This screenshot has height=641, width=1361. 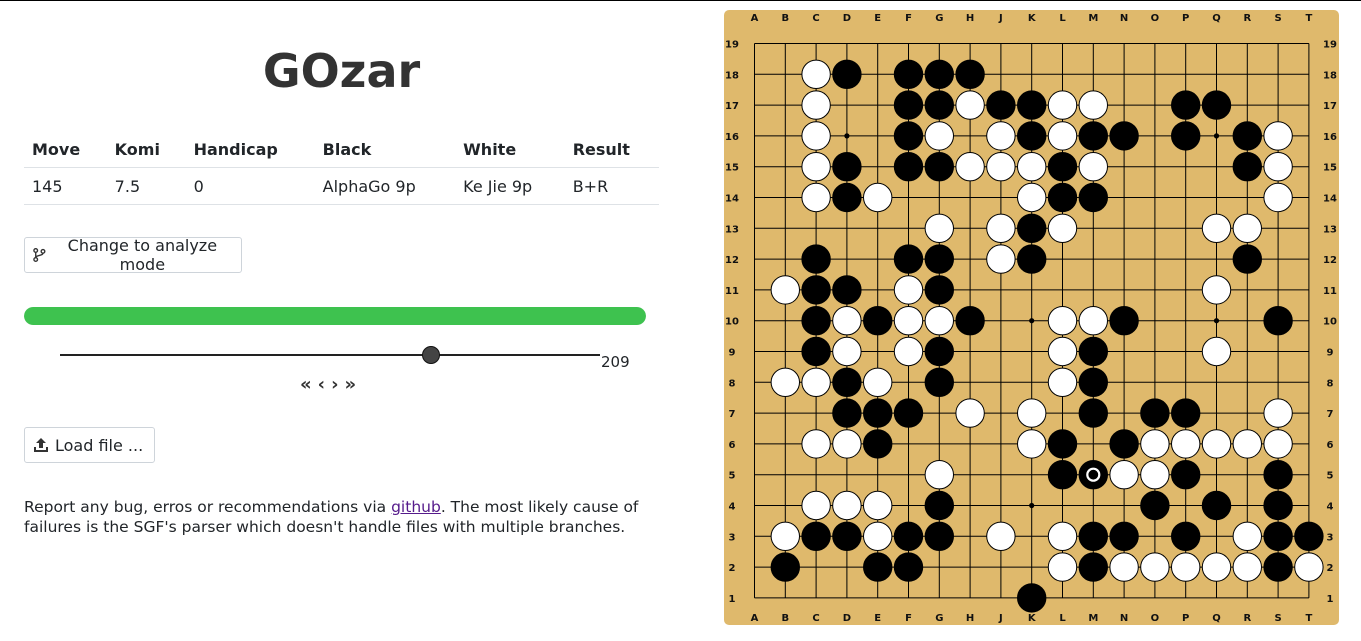 What do you see at coordinates (1330, 537) in the screenshot?
I see `row-label-right: 3` at bounding box center [1330, 537].